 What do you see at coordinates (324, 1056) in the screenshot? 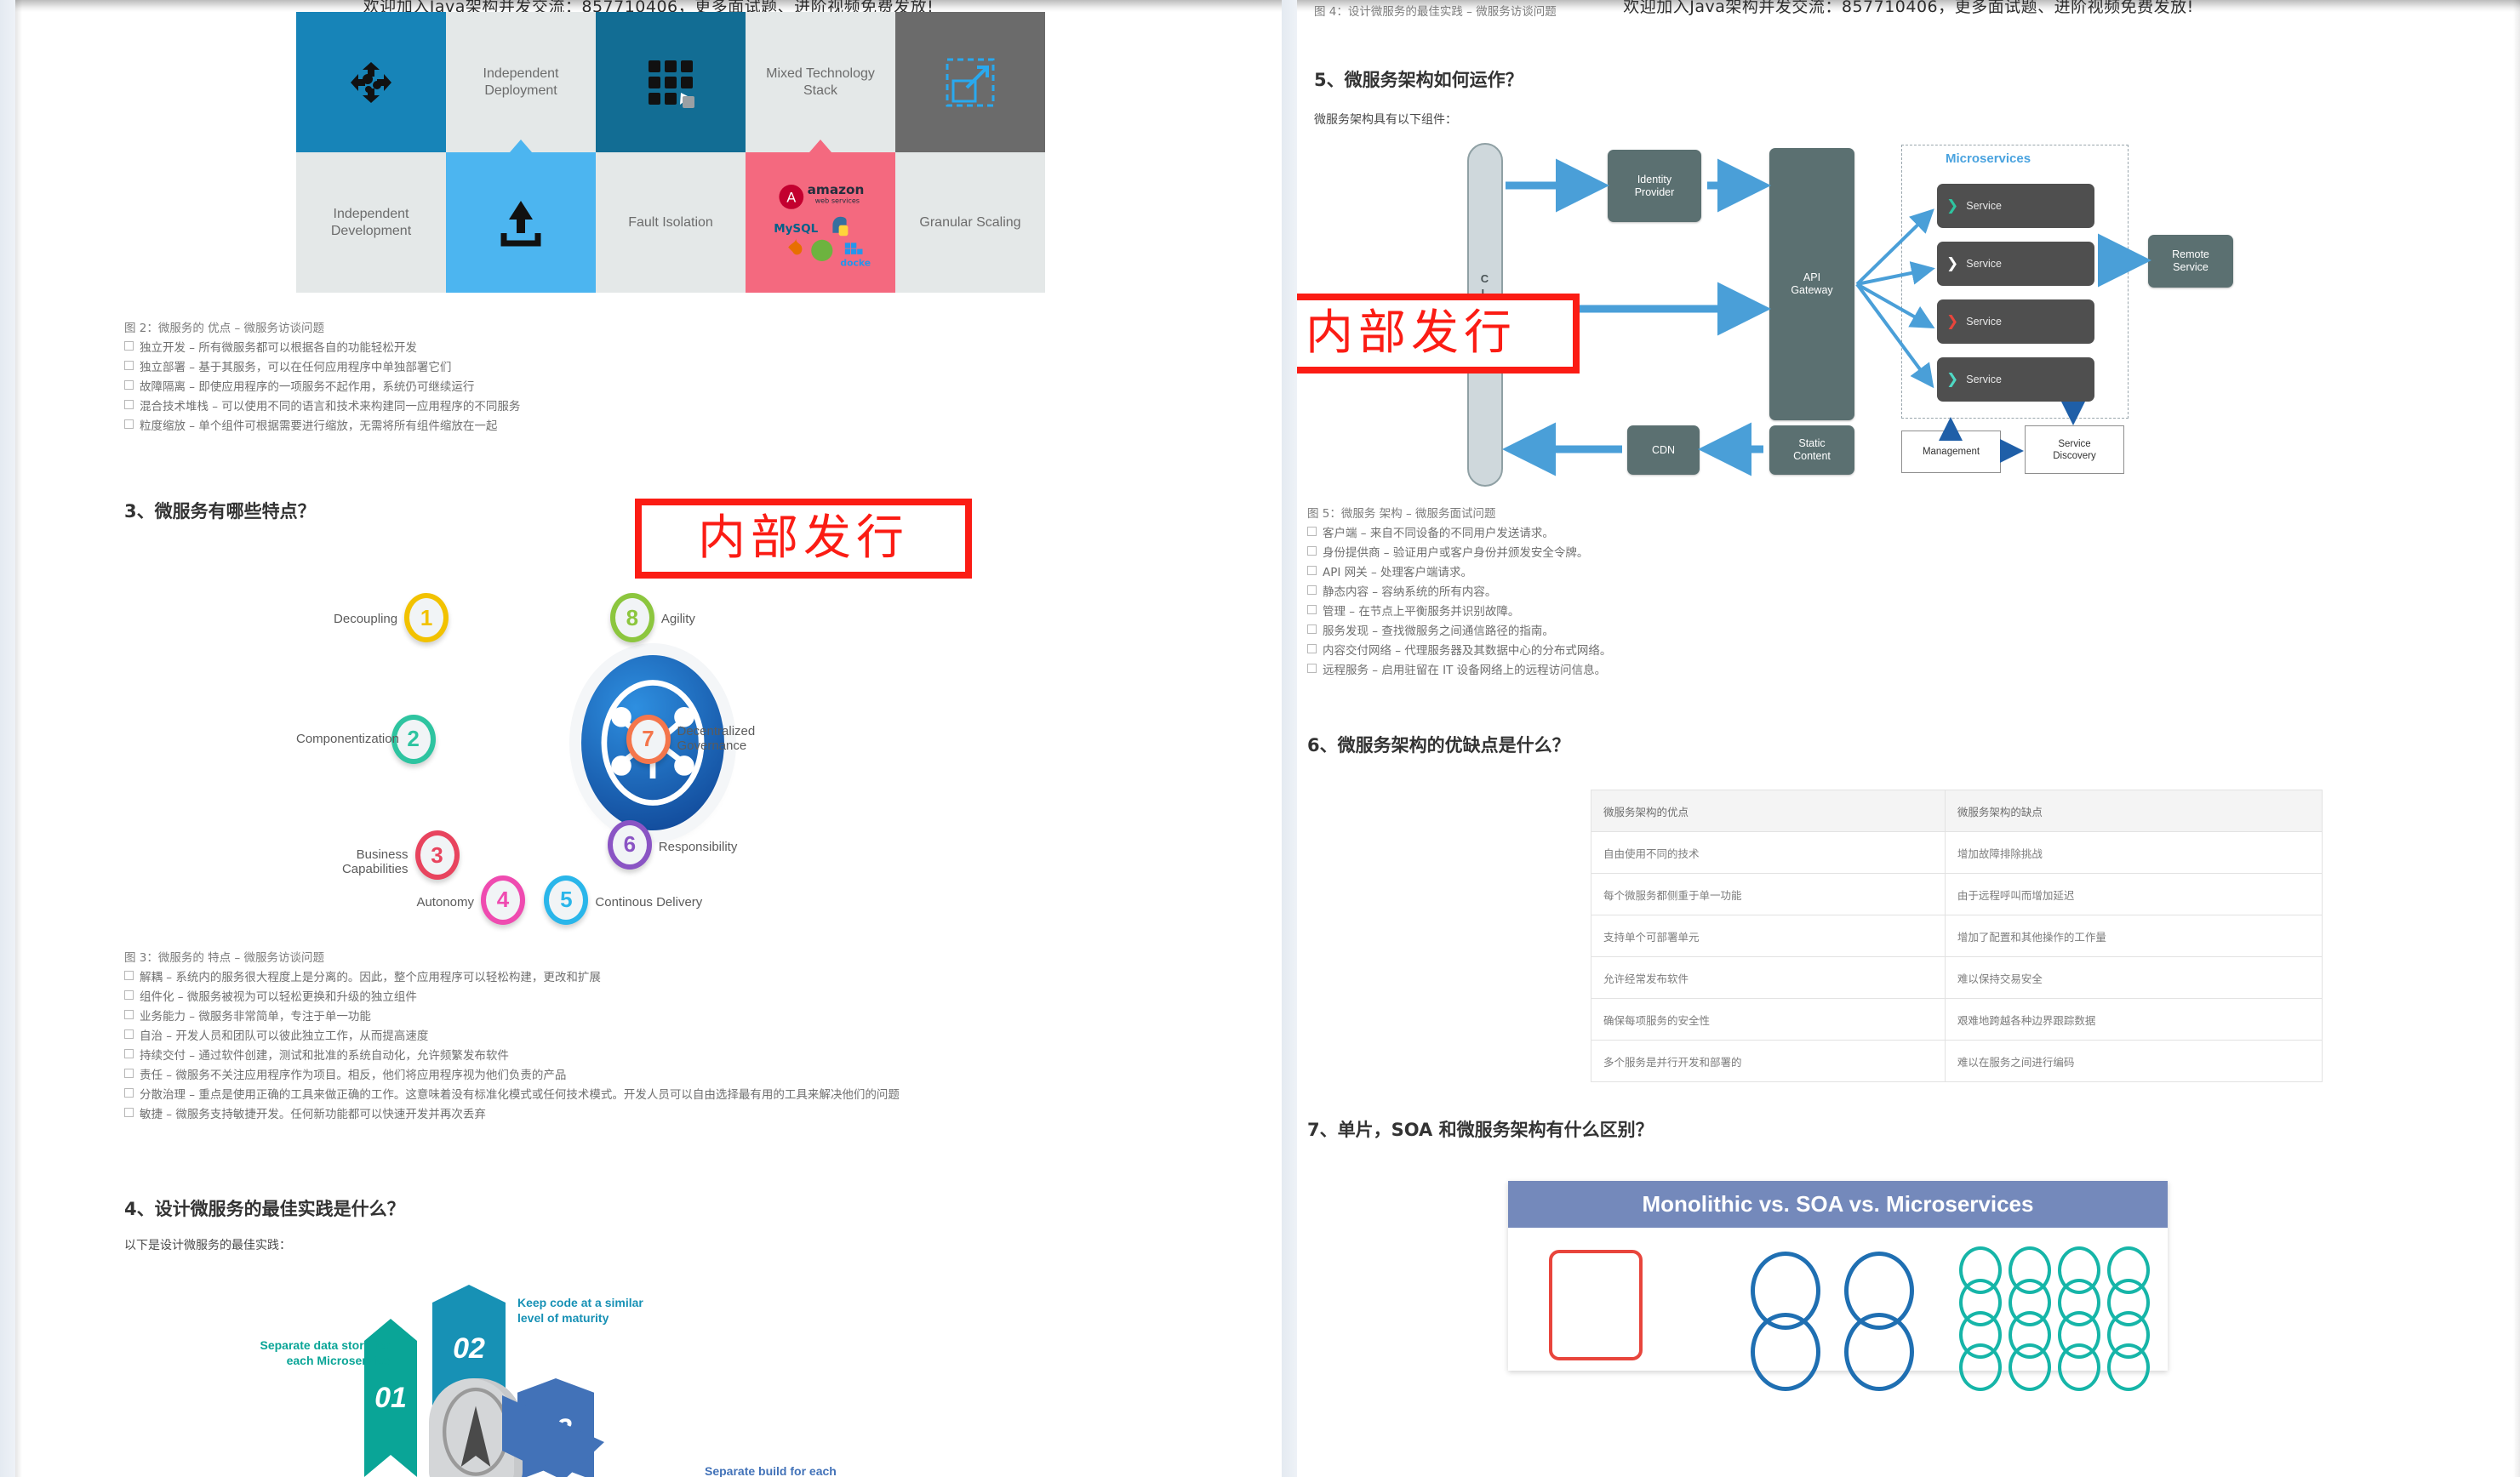
I see `caption-bullet-label: 持续交付 – 通过软件创建，测试和批准的系统自动化，允许频繁发布软件` at bounding box center [324, 1056].